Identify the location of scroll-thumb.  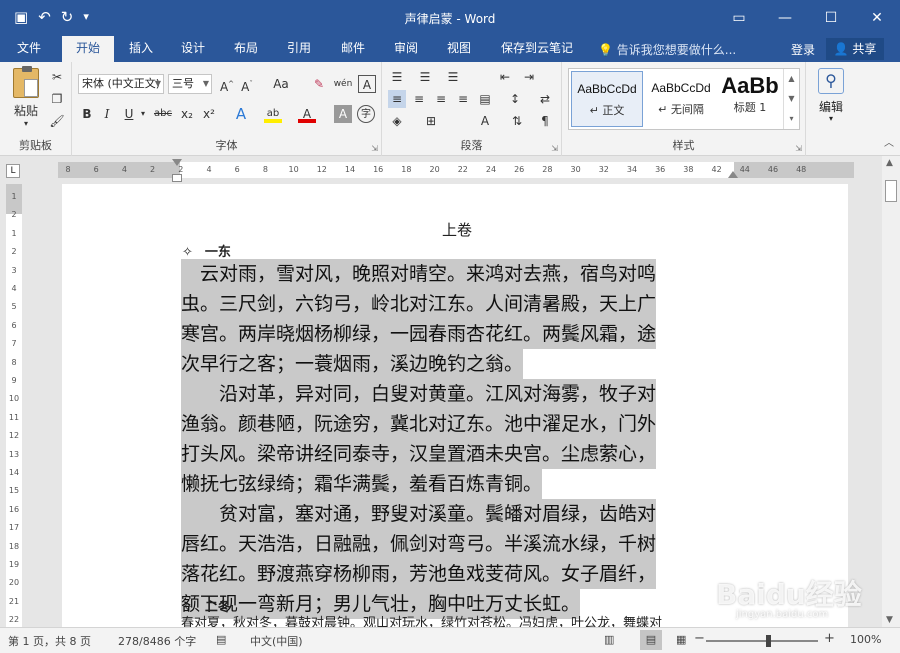
(891, 191).